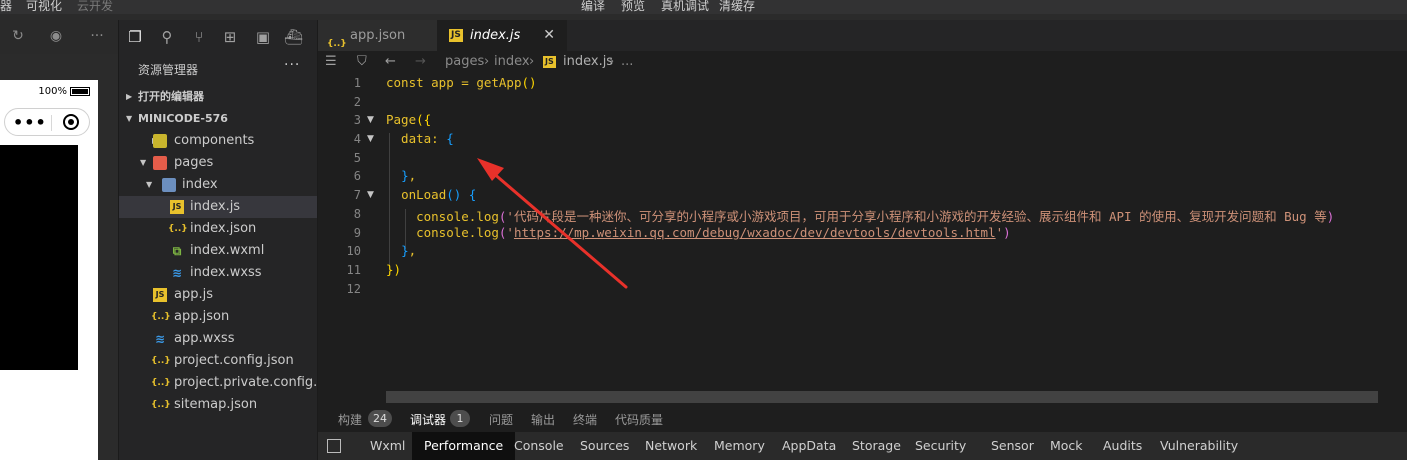  Describe the element at coordinates (543, 419) in the screenshot. I see `tab-output: 输出` at that location.